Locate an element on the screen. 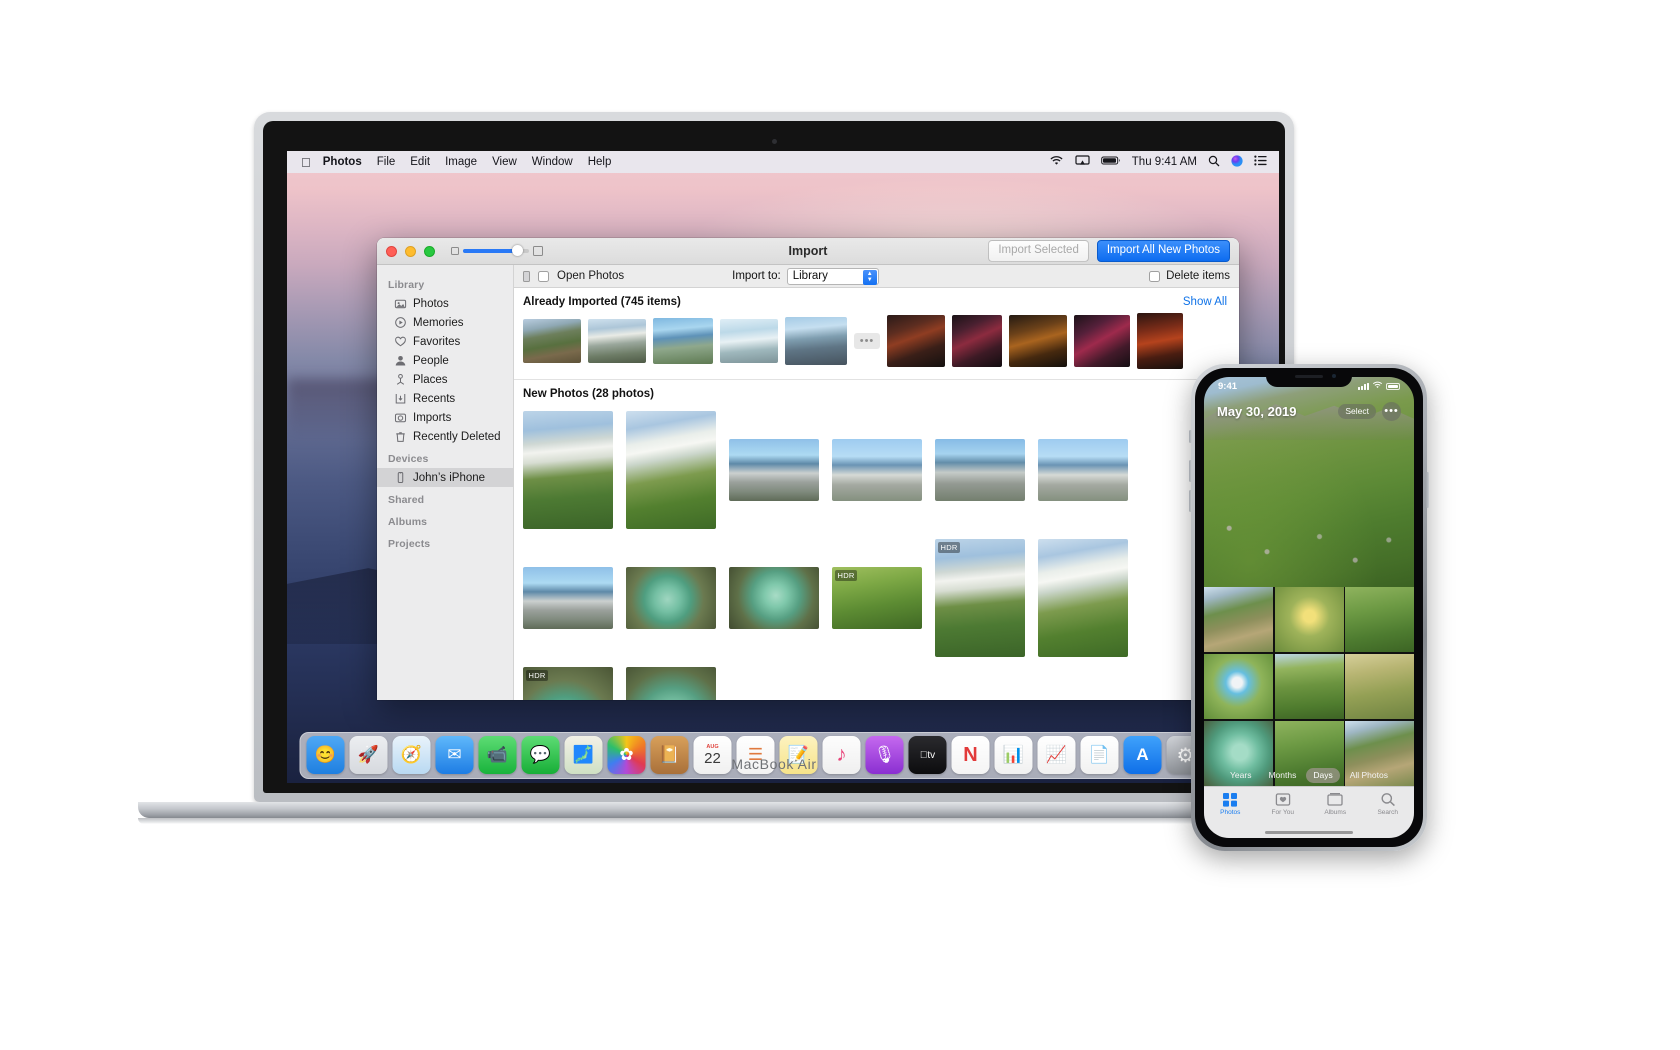 The image size is (1680, 1050). menu-item-image: Image is located at coordinates (461, 162).